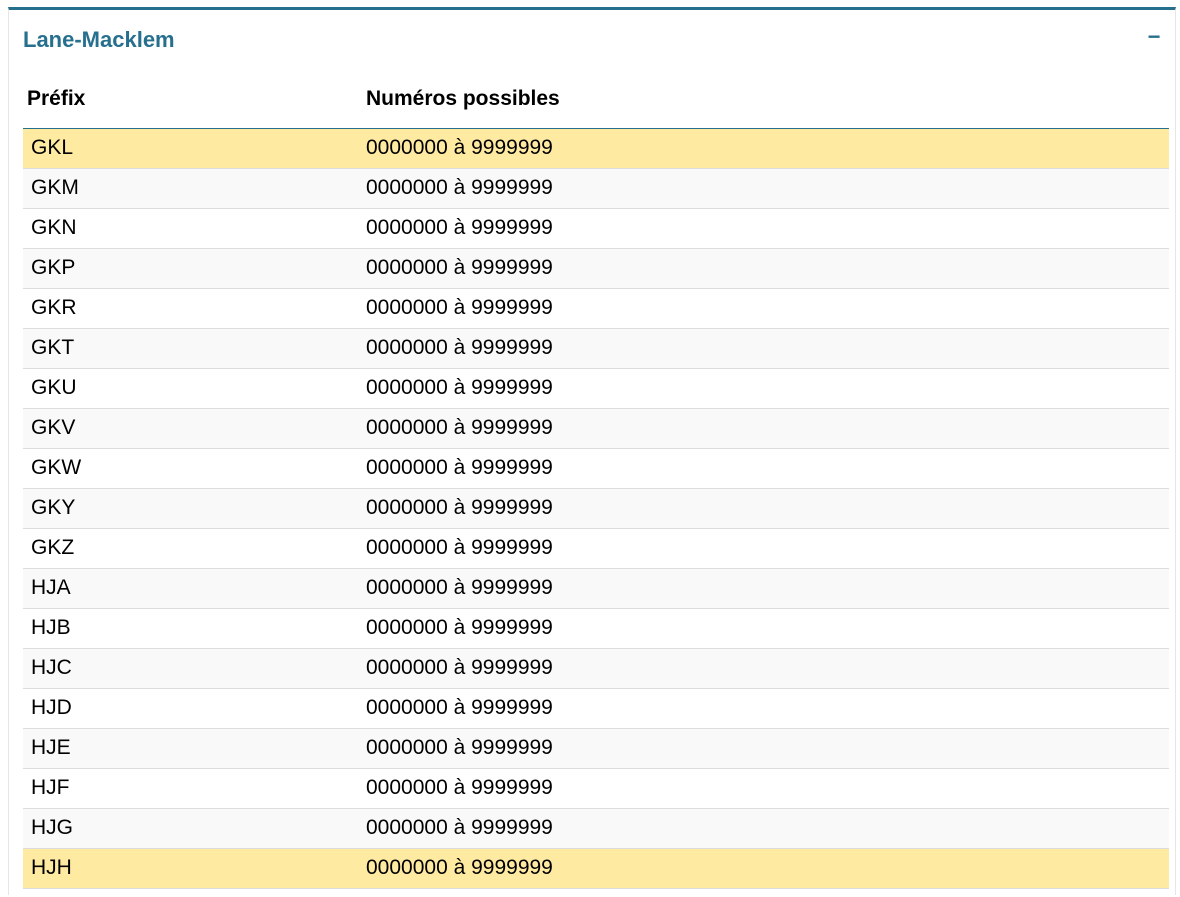 The width and height of the screenshot is (1180, 897). Describe the element at coordinates (767, 102) in the screenshot. I see `column-header-numbers: Numéros possibles` at that location.